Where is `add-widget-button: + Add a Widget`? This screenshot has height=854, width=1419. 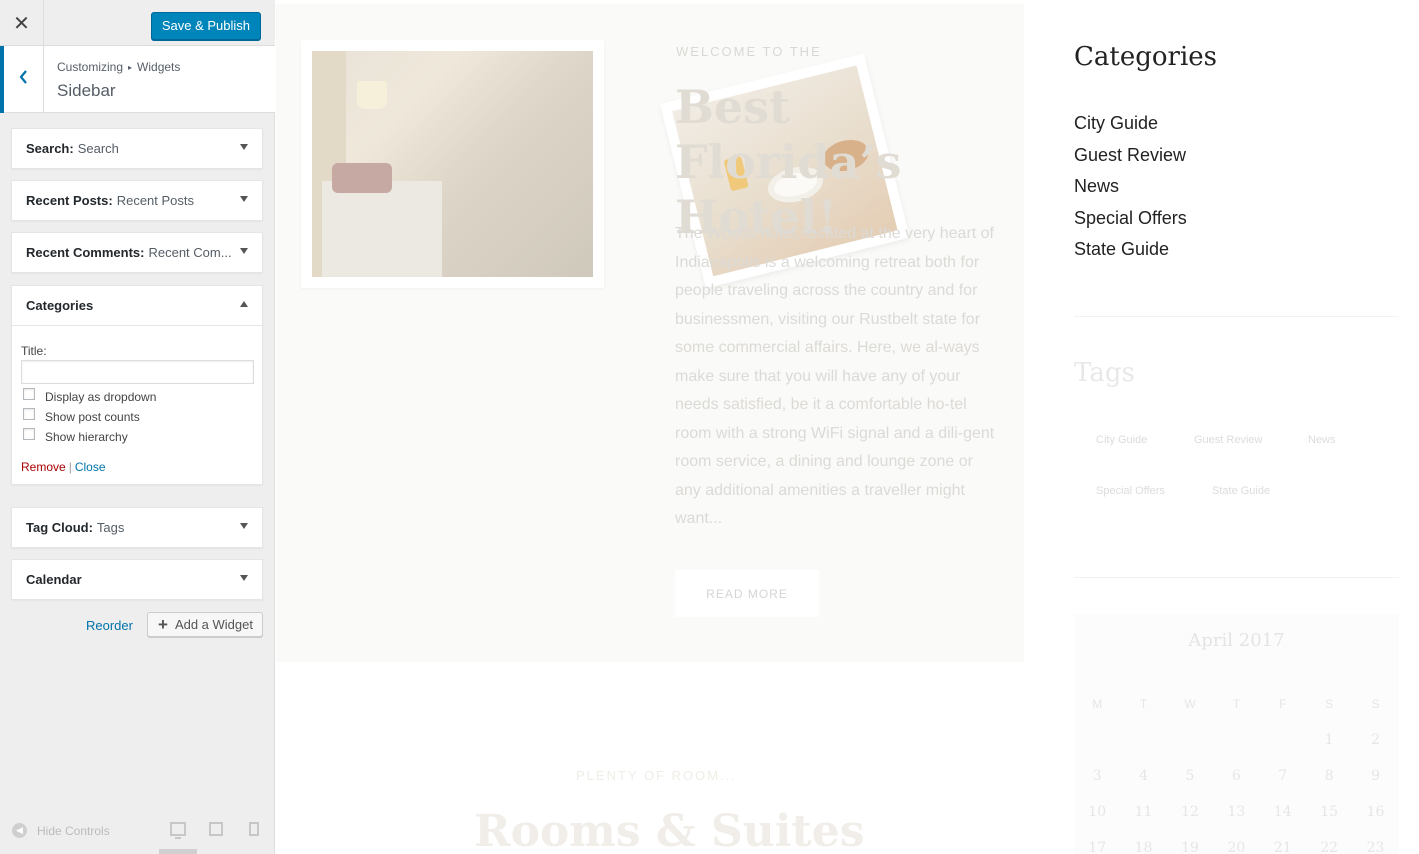
add-widget-button: + Add a Widget is located at coordinates (205, 624).